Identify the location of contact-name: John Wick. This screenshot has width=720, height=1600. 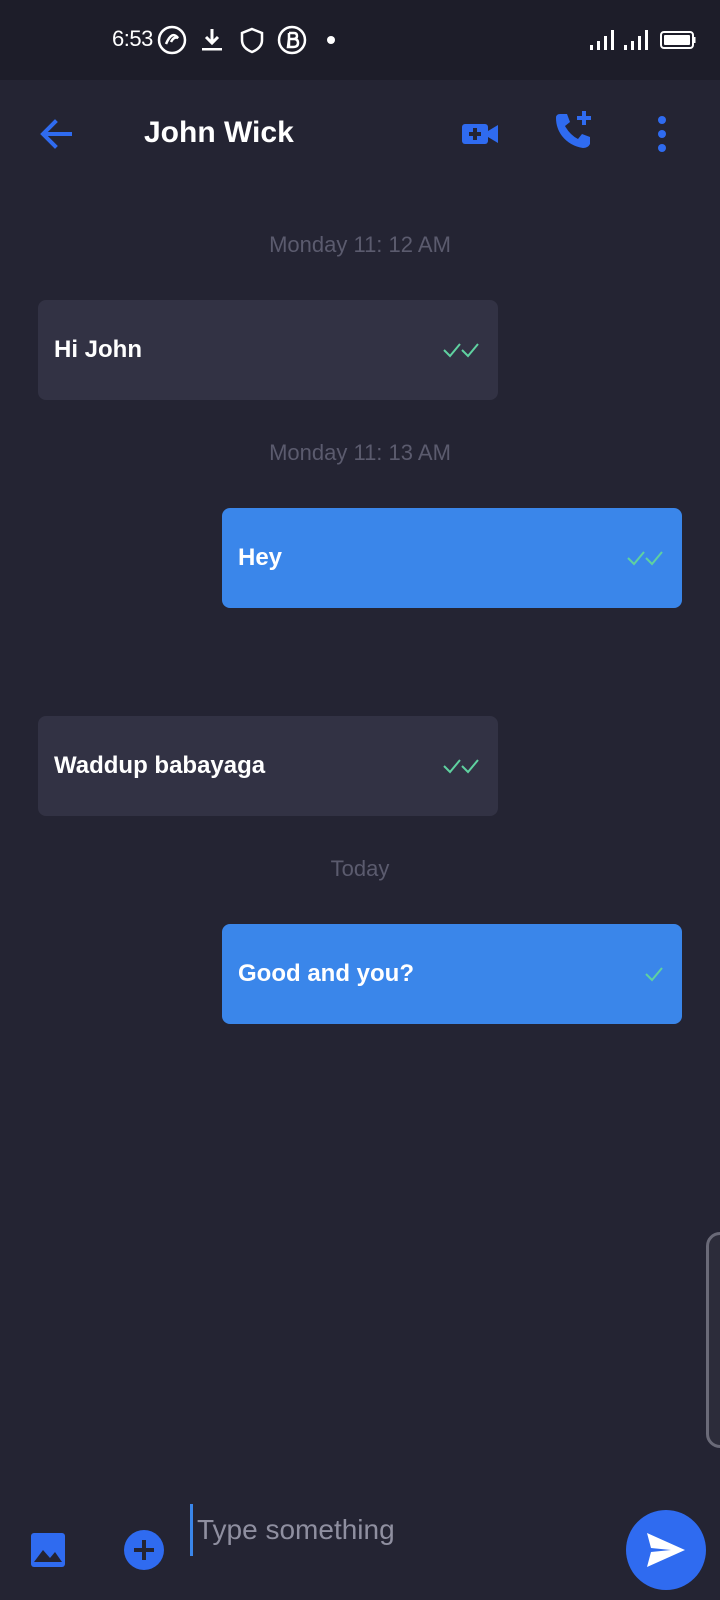
(219, 132).